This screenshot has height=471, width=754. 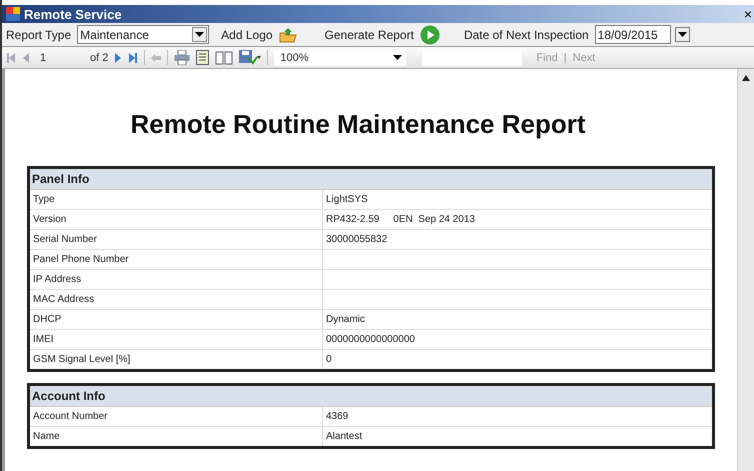 What do you see at coordinates (347, 200) in the screenshot?
I see `table-cell-text: LightSYS` at bounding box center [347, 200].